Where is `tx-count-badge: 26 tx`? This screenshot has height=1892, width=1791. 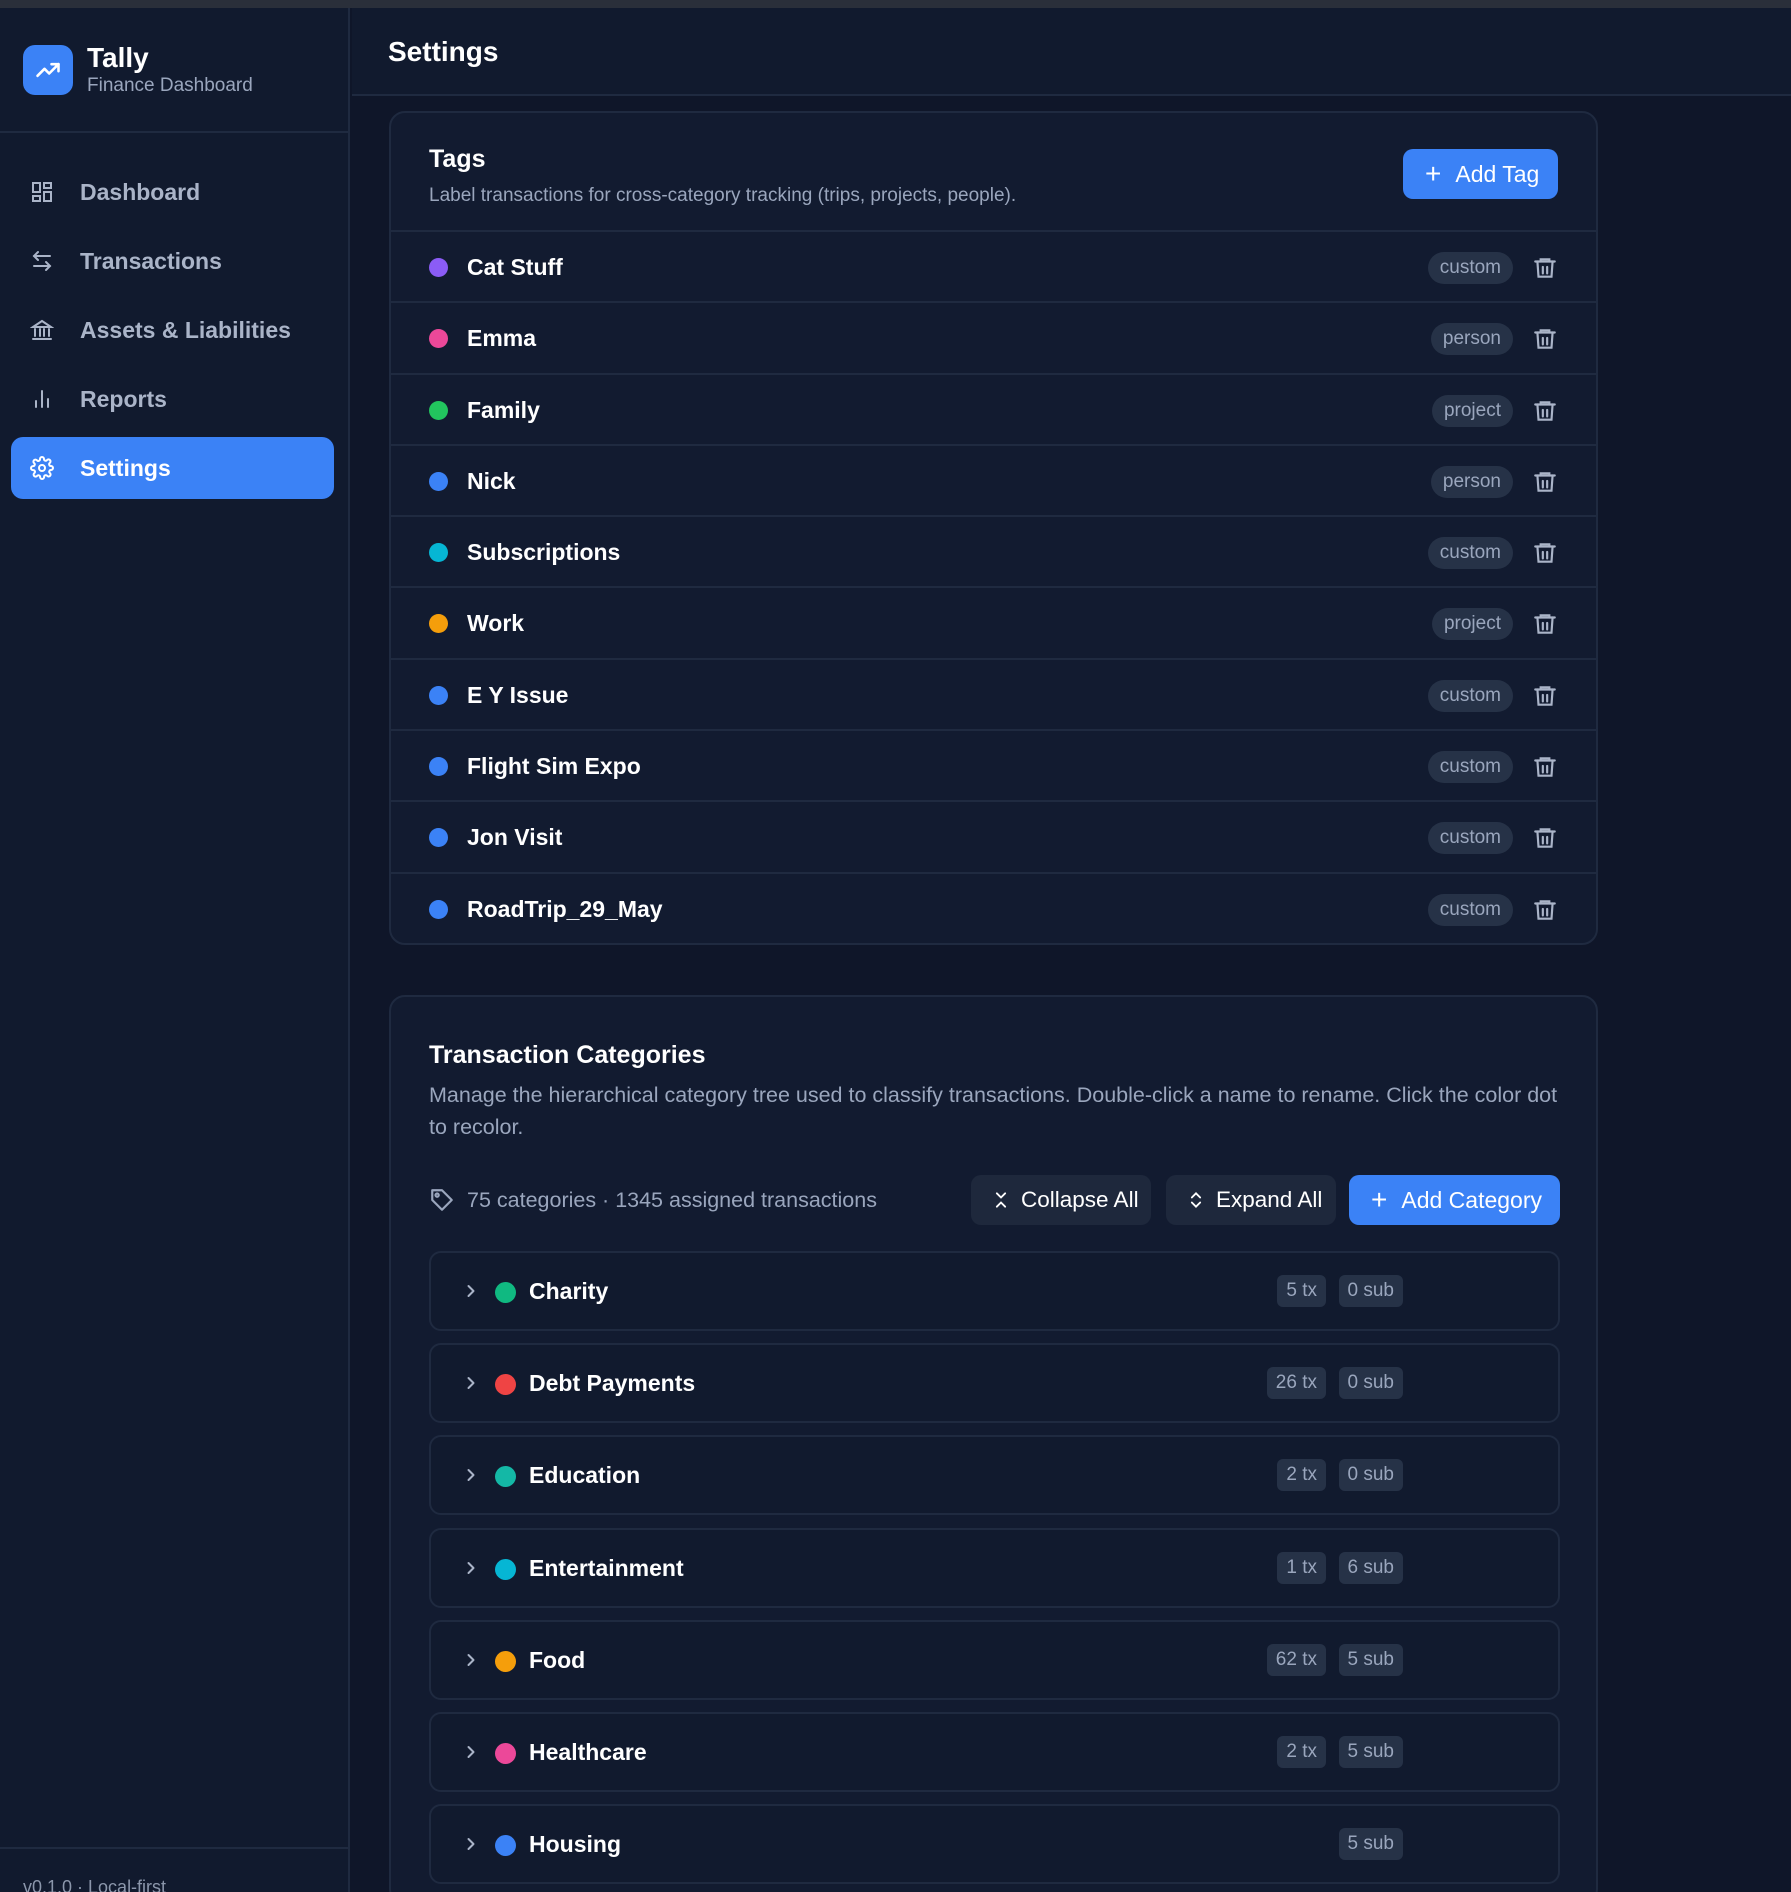
tx-count-badge: 26 tx is located at coordinates (1296, 1383).